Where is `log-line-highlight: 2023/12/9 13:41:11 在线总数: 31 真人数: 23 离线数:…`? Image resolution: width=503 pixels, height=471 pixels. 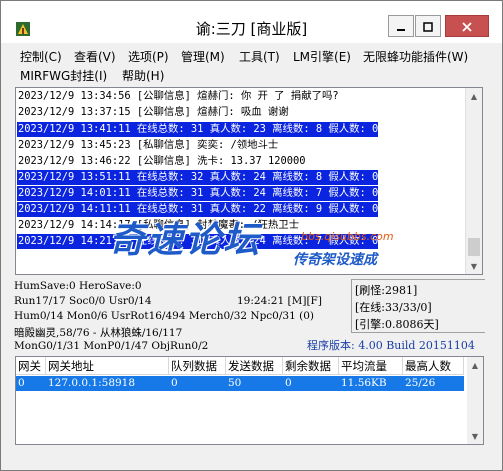 log-line-highlight: 2023/12/9 13:41:11 在线总数: 31 真人数: 23 离线数:… is located at coordinates (198, 129).